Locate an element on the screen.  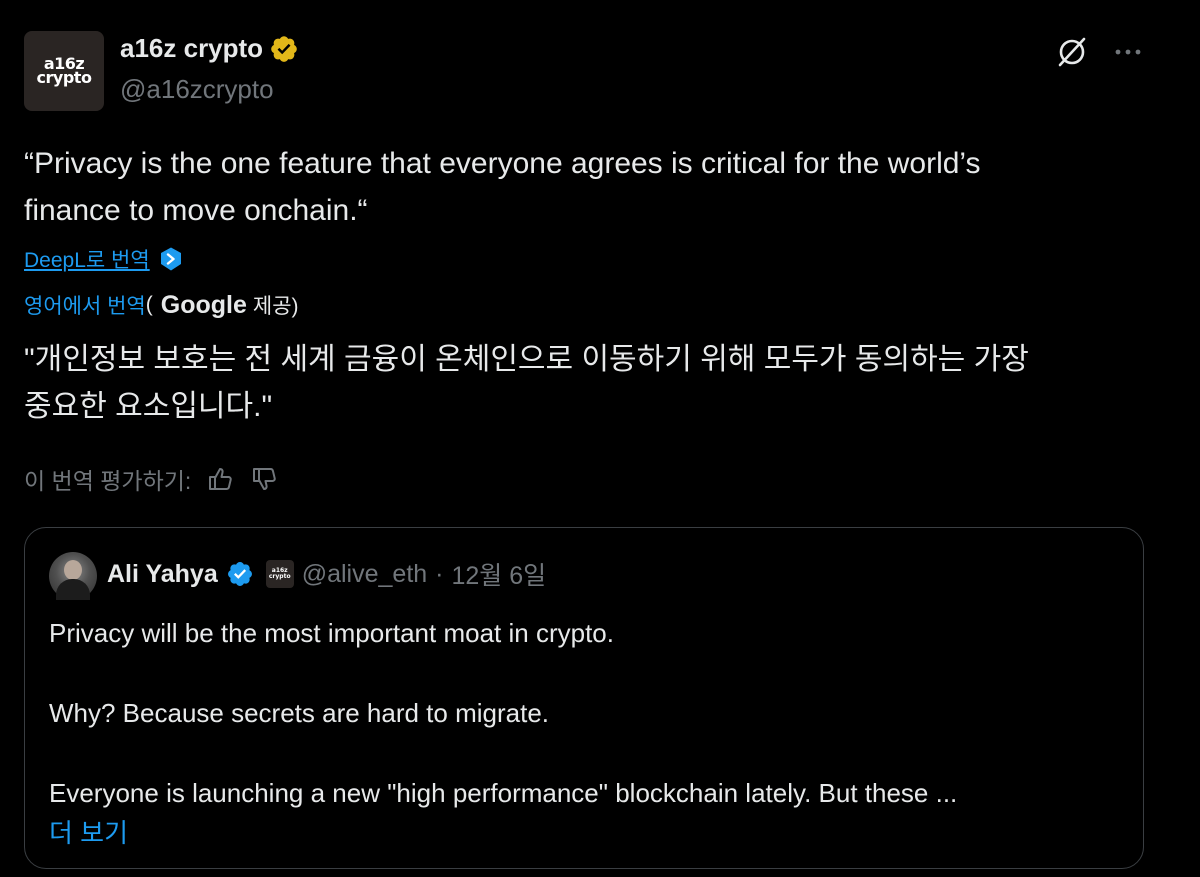
translated-text-line: 중요한 요소입니다." is located at coordinates (148, 406).